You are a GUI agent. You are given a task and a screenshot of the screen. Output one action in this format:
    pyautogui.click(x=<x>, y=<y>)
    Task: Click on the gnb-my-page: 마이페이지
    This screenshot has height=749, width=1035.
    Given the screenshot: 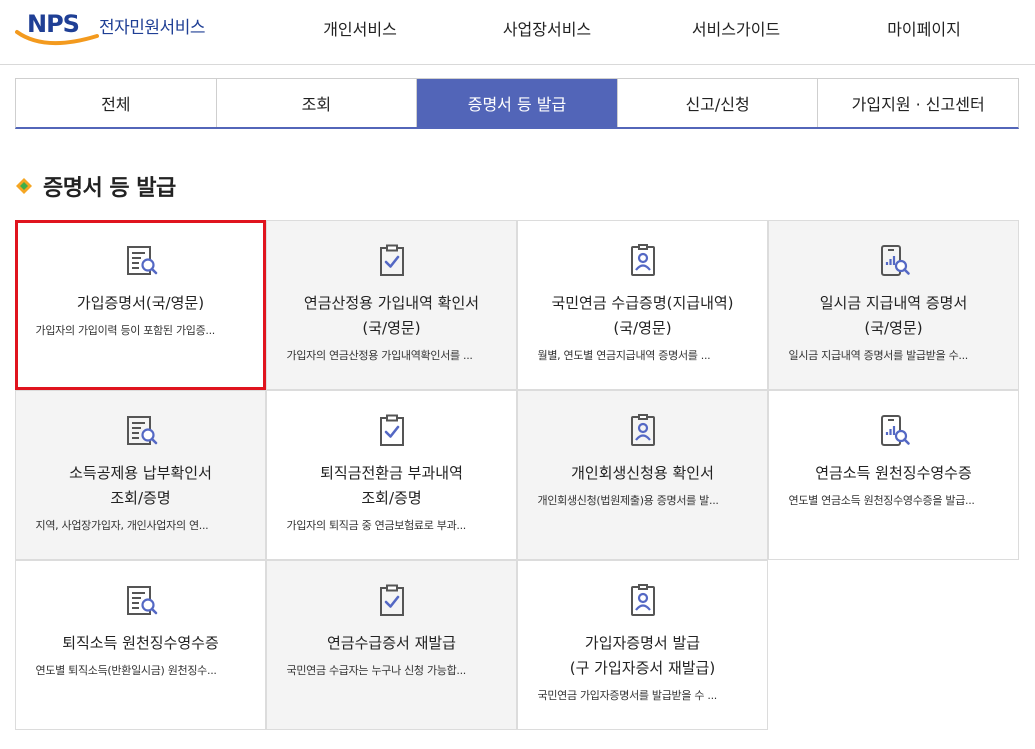 What is the action you would take?
    pyautogui.click(x=924, y=28)
    